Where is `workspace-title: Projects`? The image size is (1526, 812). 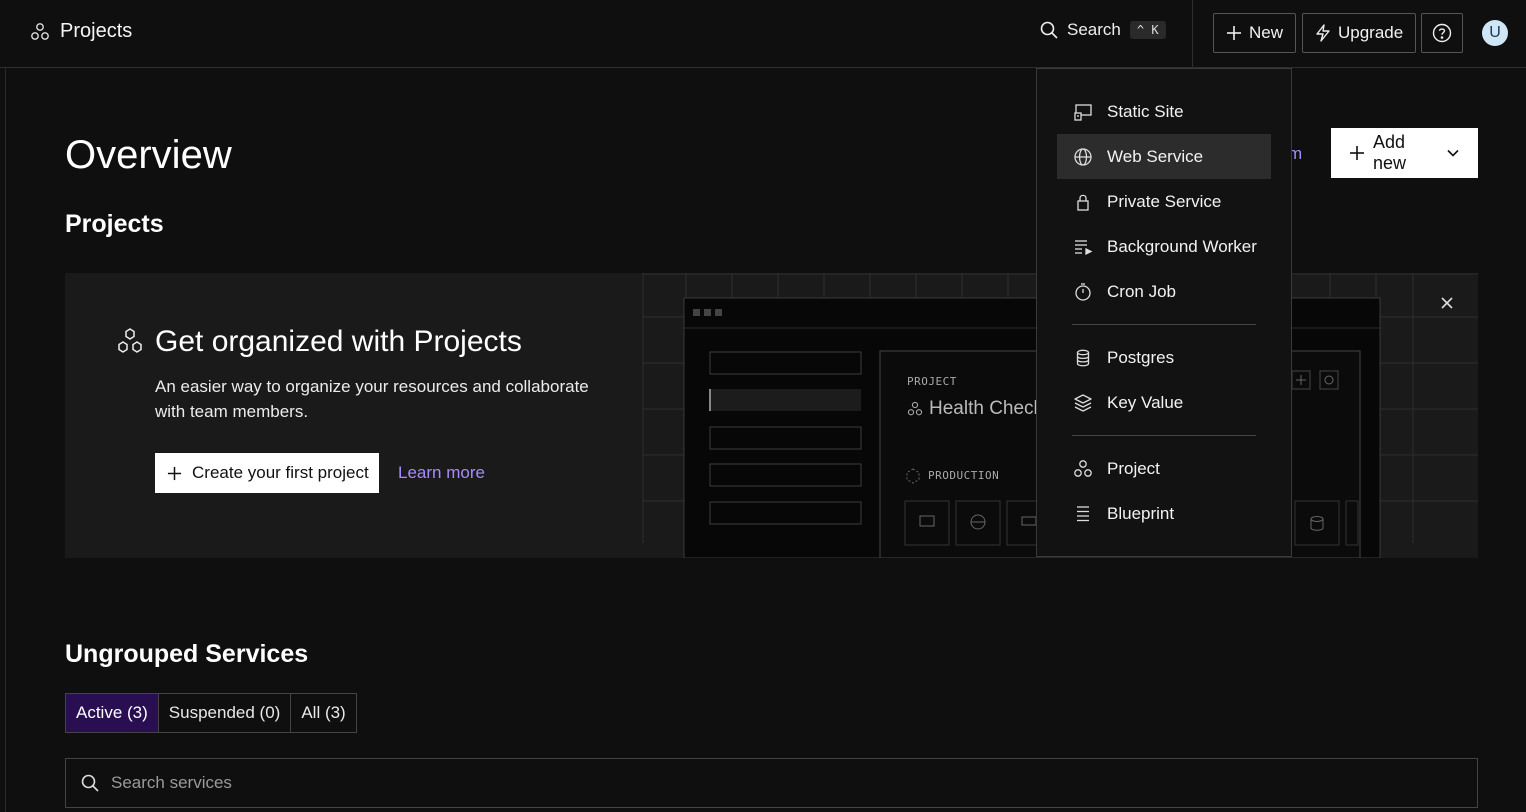 workspace-title: Projects is located at coordinates (96, 31).